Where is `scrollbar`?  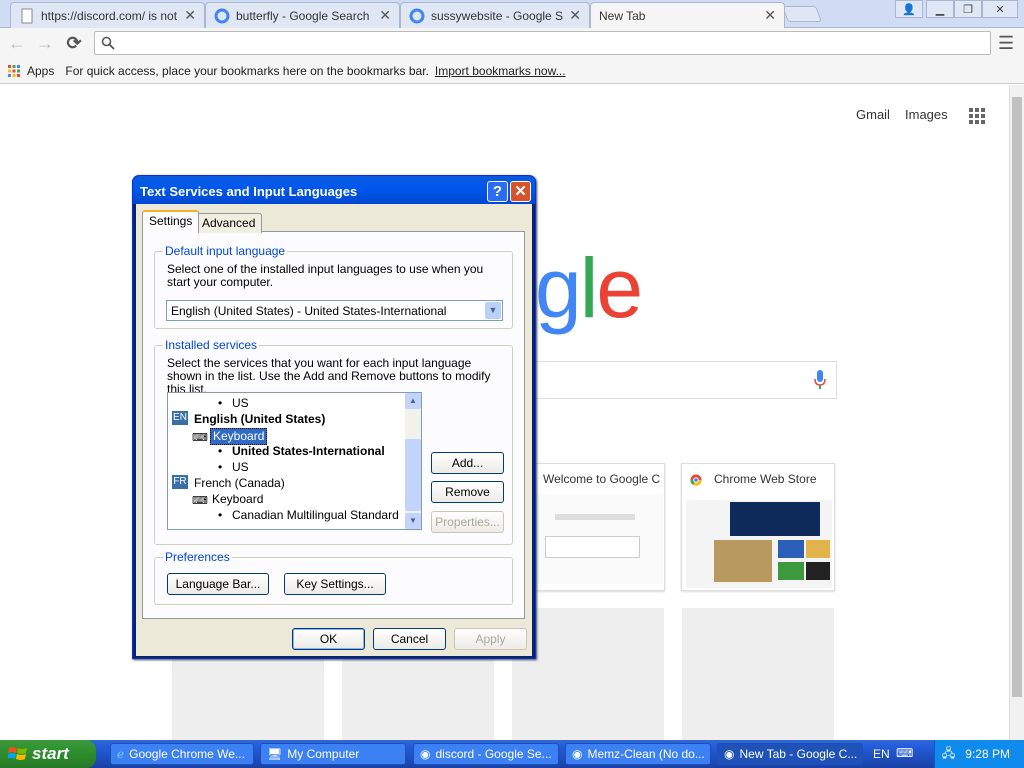 scrollbar is located at coordinates (1016, 412).